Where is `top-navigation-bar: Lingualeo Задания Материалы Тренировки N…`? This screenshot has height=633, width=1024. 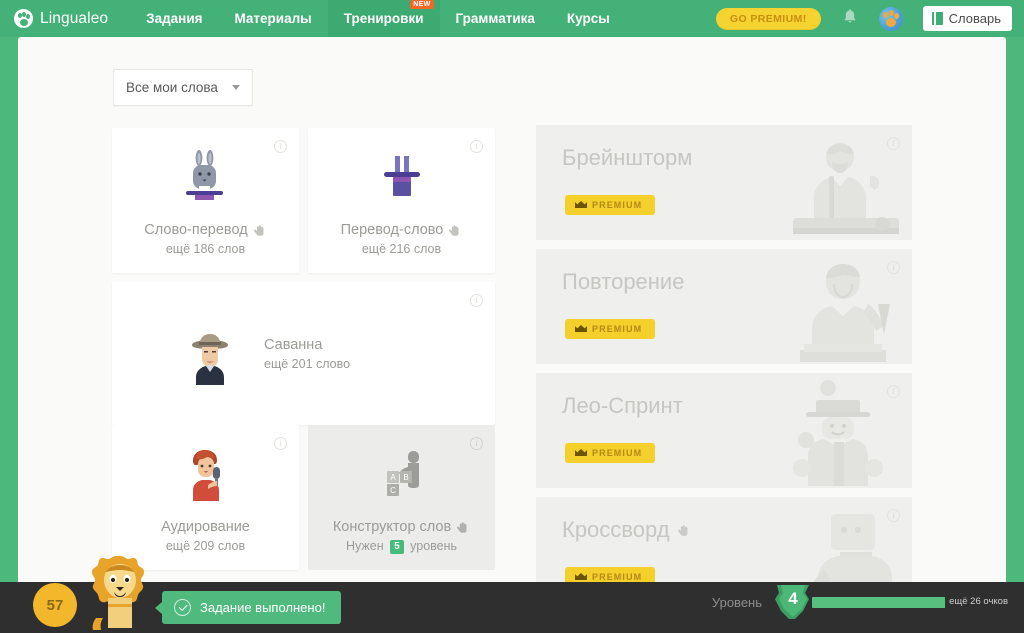
top-navigation-bar: Lingualeo Задания Материалы Тренировки N… is located at coordinates (512, 18).